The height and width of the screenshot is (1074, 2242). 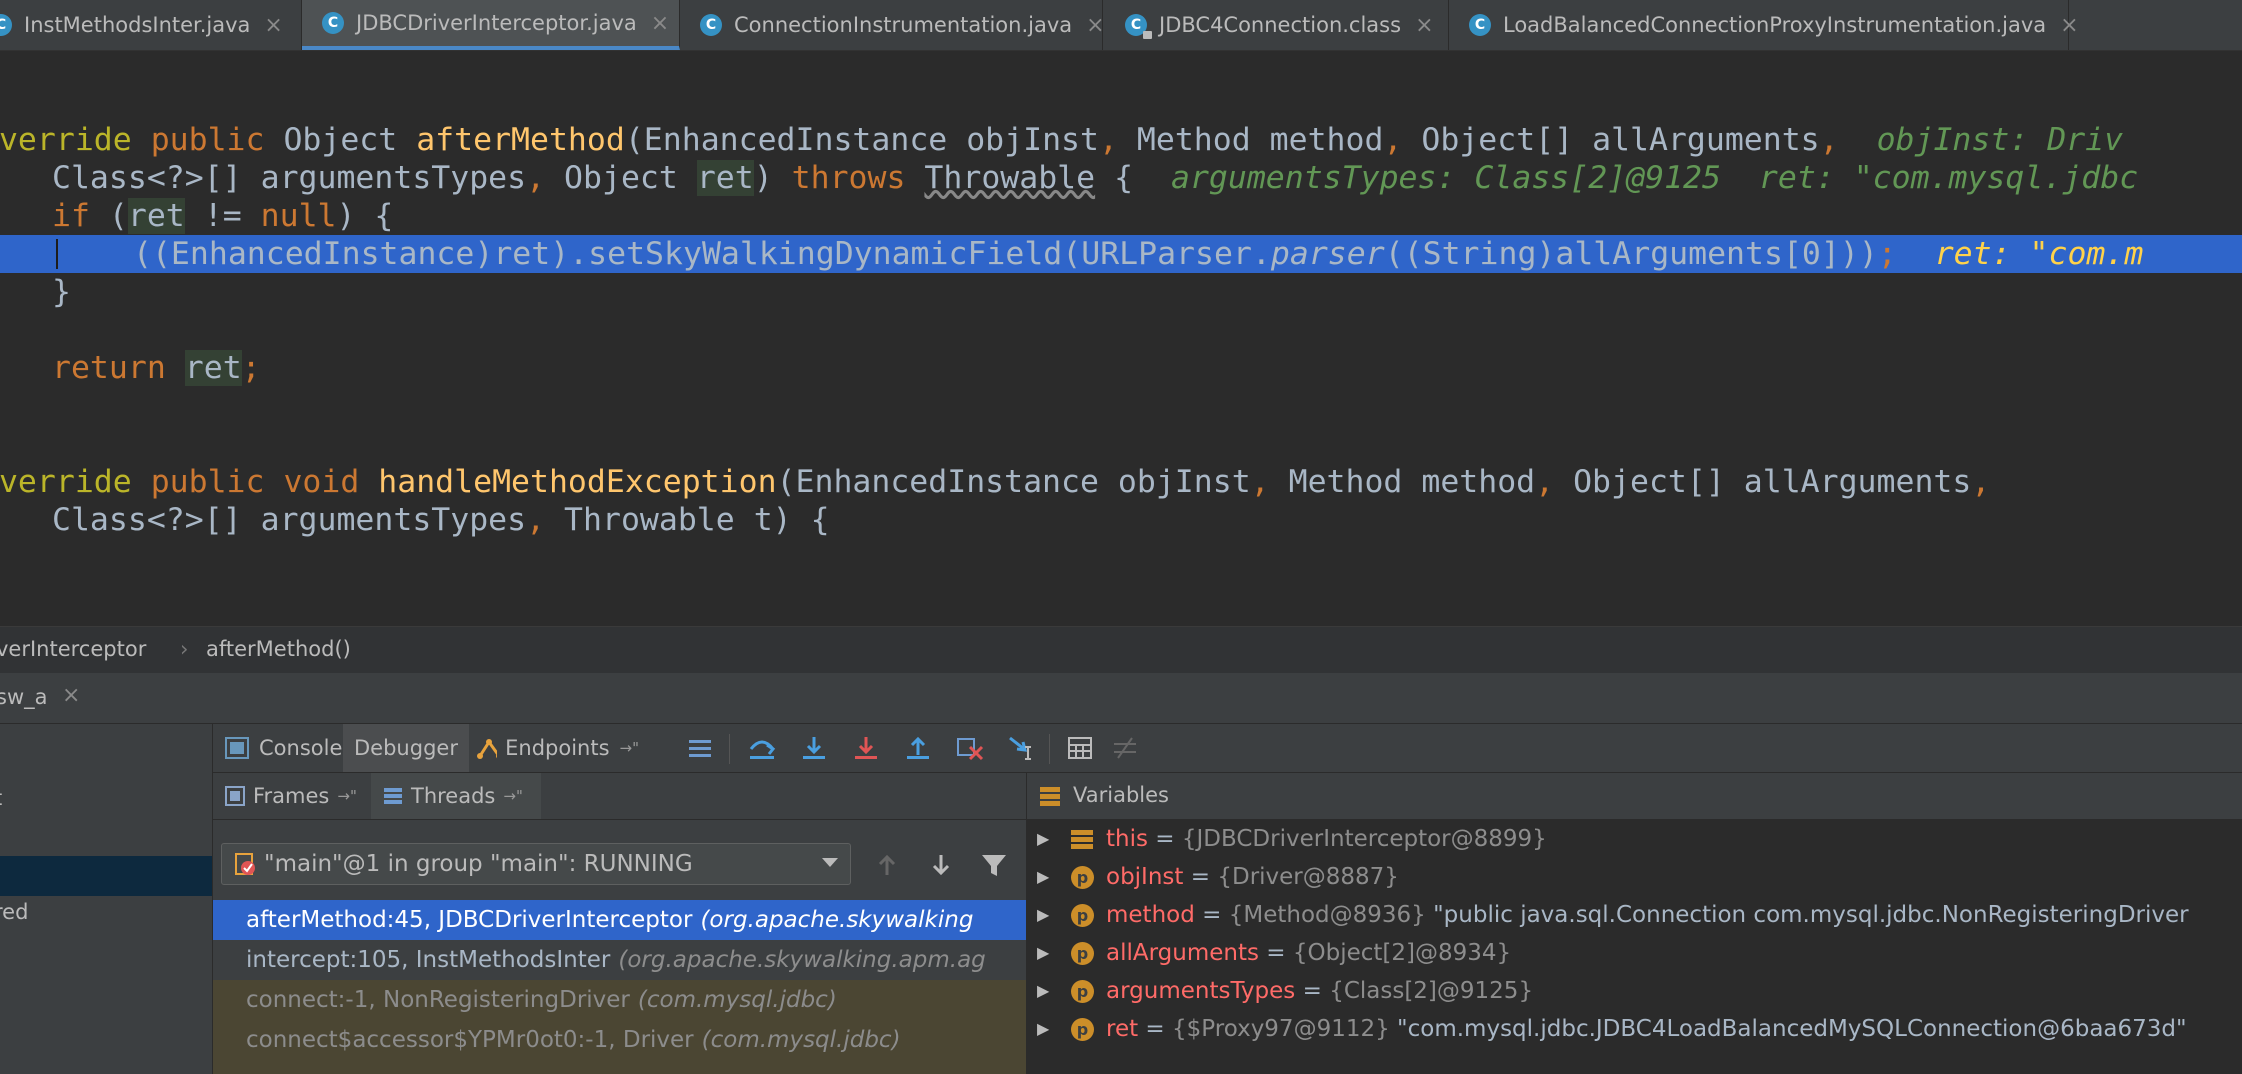 What do you see at coordinates (393, 796) in the screenshot?
I see `threads-icon` at bounding box center [393, 796].